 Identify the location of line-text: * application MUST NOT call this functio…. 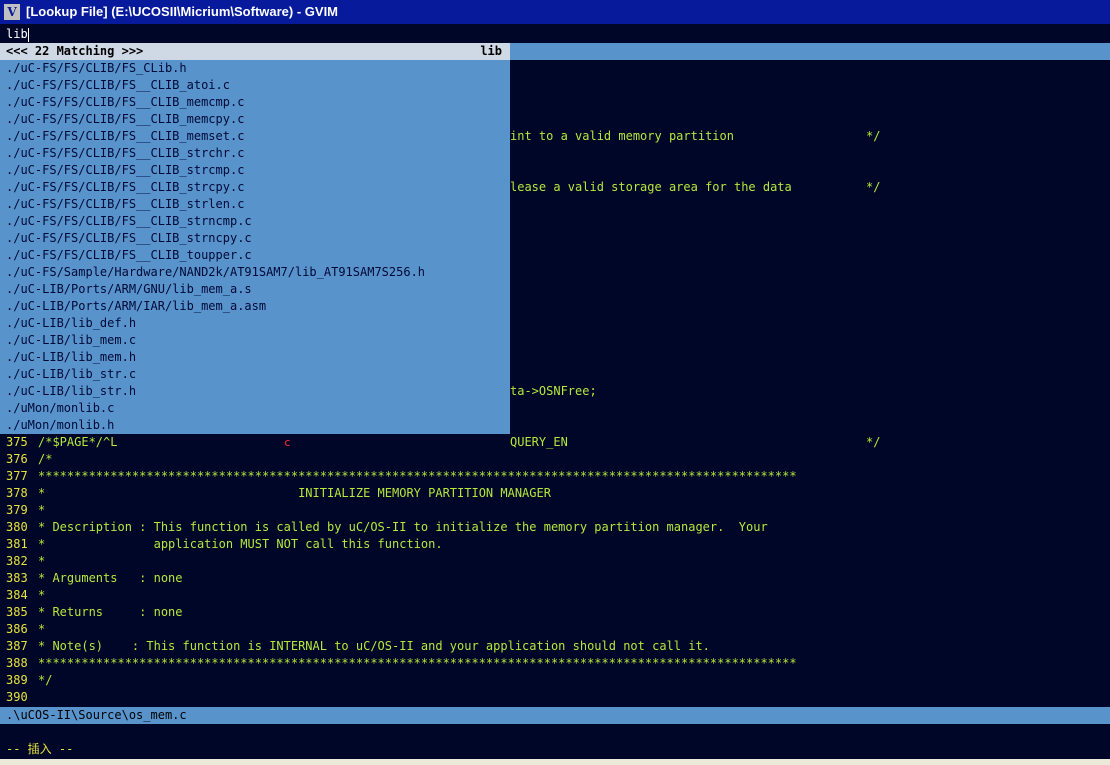
(240, 544).